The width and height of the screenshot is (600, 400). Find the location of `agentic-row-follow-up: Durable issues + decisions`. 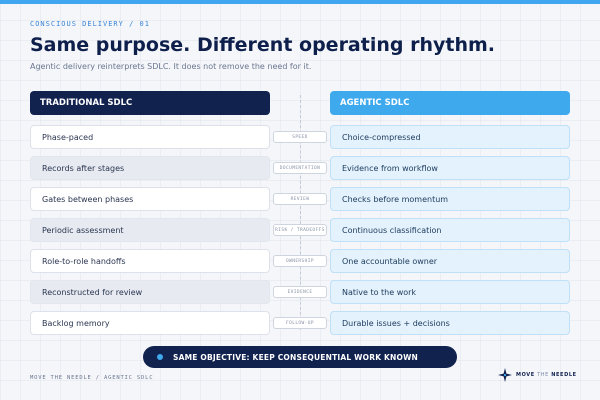

agentic-row-follow-up: Durable issues + decisions is located at coordinates (450, 323).